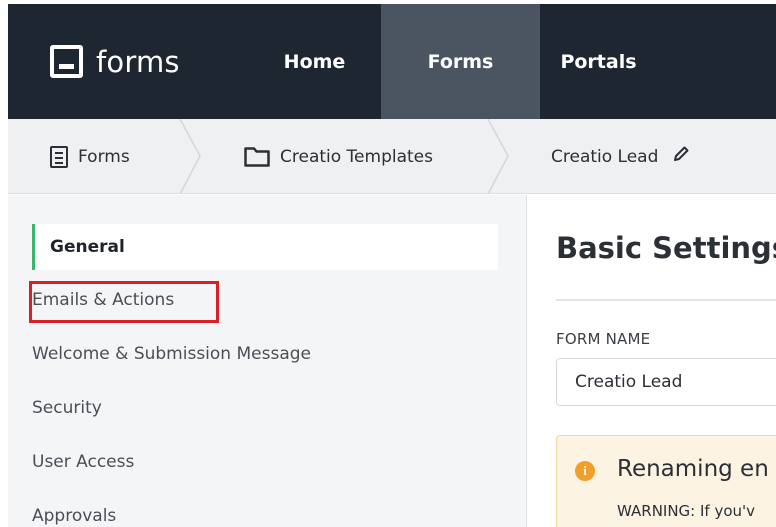 The width and height of the screenshot is (776, 527). I want to click on breadcrumb-forms: Forms, so click(90, 156).